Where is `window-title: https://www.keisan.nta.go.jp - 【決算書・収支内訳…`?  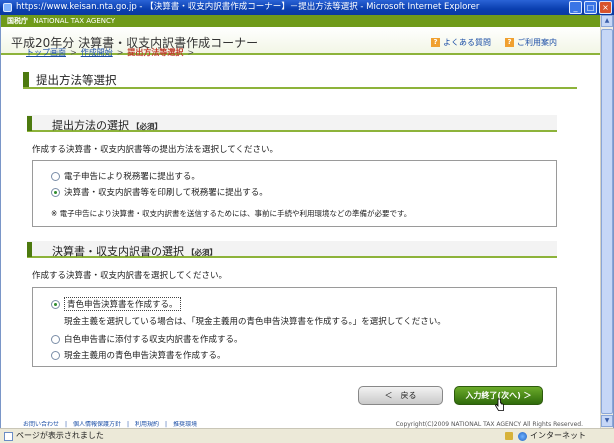
window-title: https://www.keisan.nta.go.jp - 【決算書・収支内訳… is located at coordinates (248, 7).